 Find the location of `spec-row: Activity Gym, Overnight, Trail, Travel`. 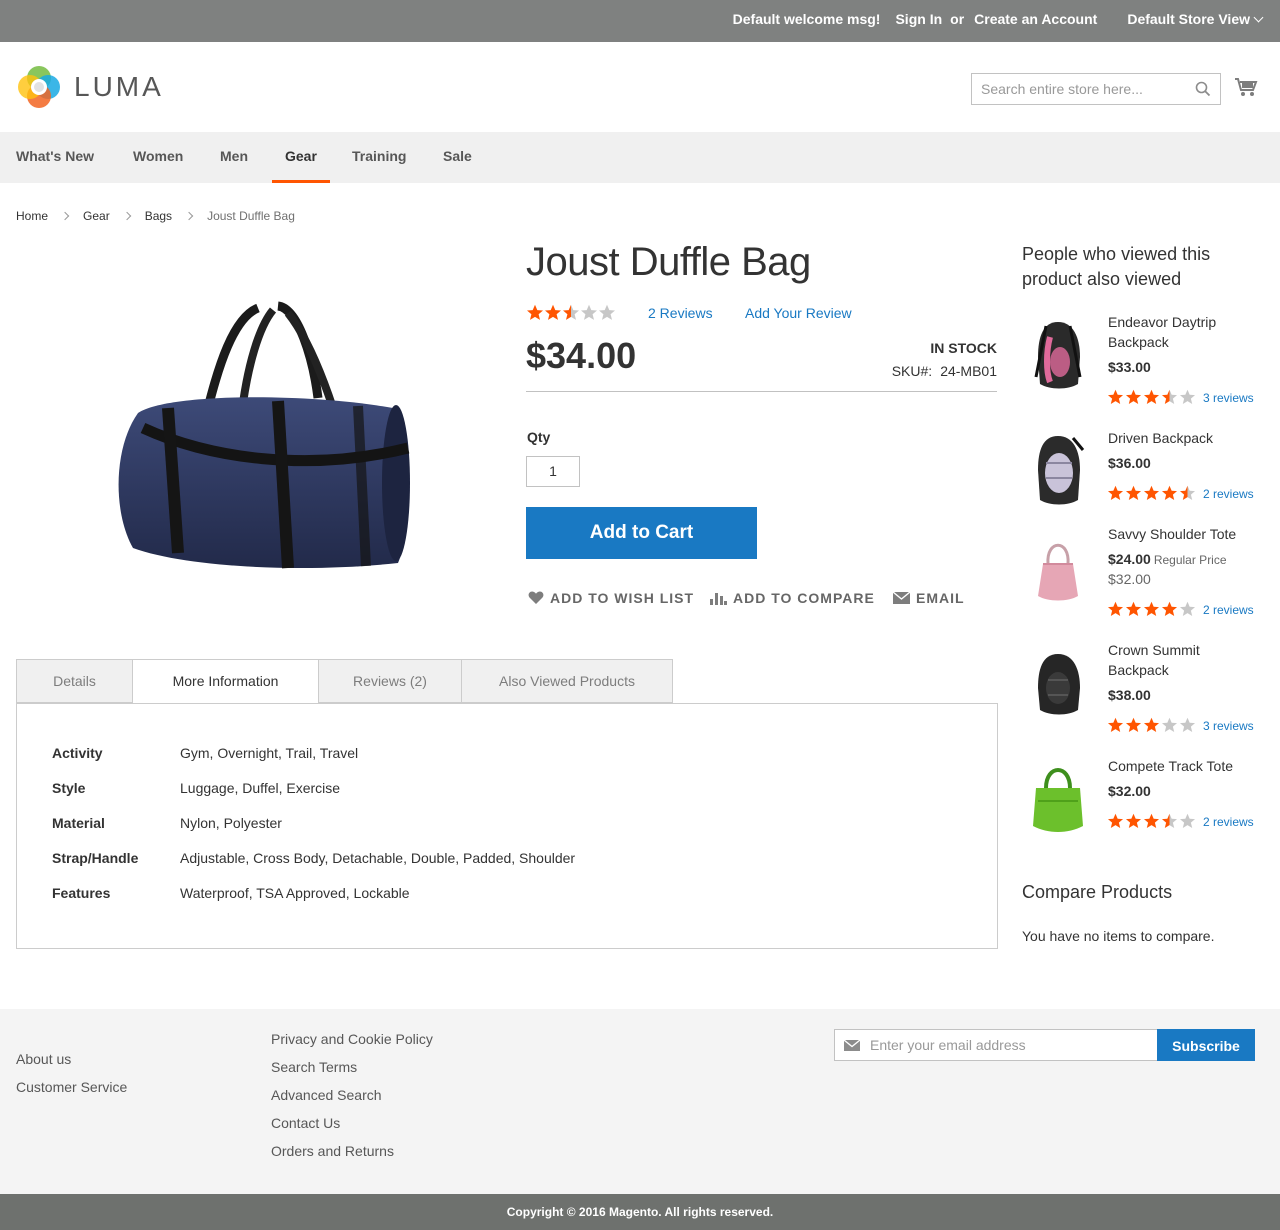

spec-row: Activity Gym, Overnight, Trail, Travel is located at coordinates (205, 753).